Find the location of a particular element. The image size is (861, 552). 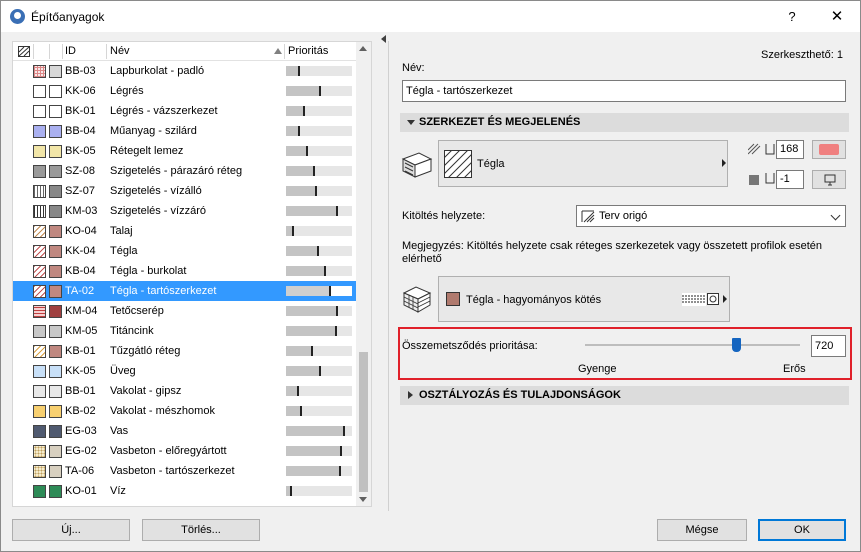

table-row: BK-05 Rétegelt lemez is located at coordinates (184, 151).